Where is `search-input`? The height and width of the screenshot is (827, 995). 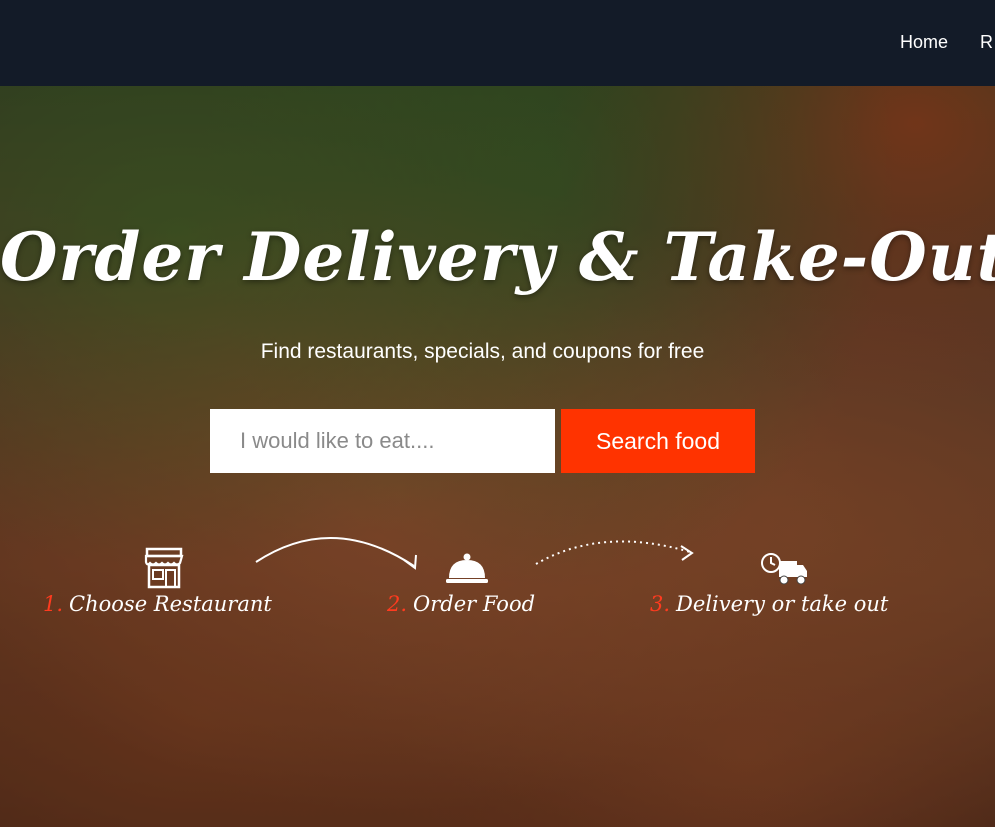
search-input is located at coordinates (382, 441).